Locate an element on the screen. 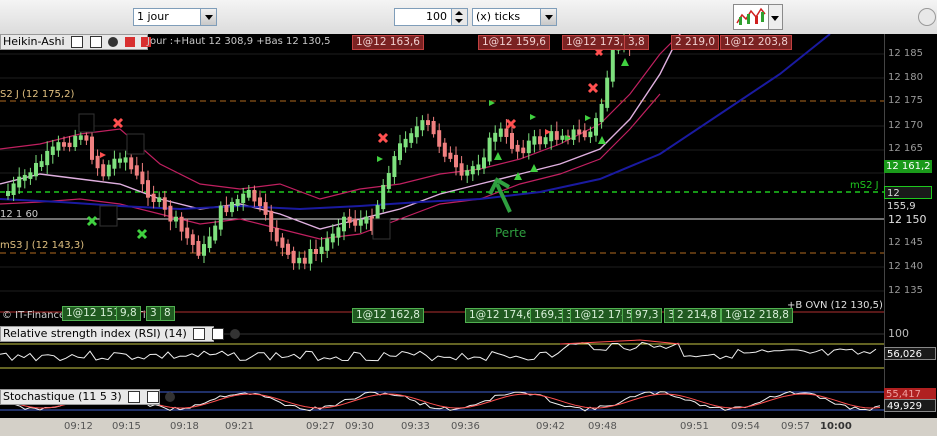  sell-order-tag: 3,8 is located at coordinates (636, 42).